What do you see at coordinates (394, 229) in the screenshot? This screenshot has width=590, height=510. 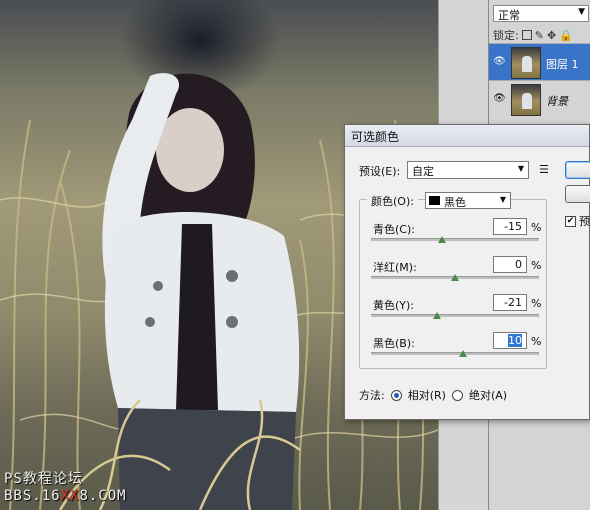 I see `cyan-label: 青色(C):` at bounding box center [394, 229].